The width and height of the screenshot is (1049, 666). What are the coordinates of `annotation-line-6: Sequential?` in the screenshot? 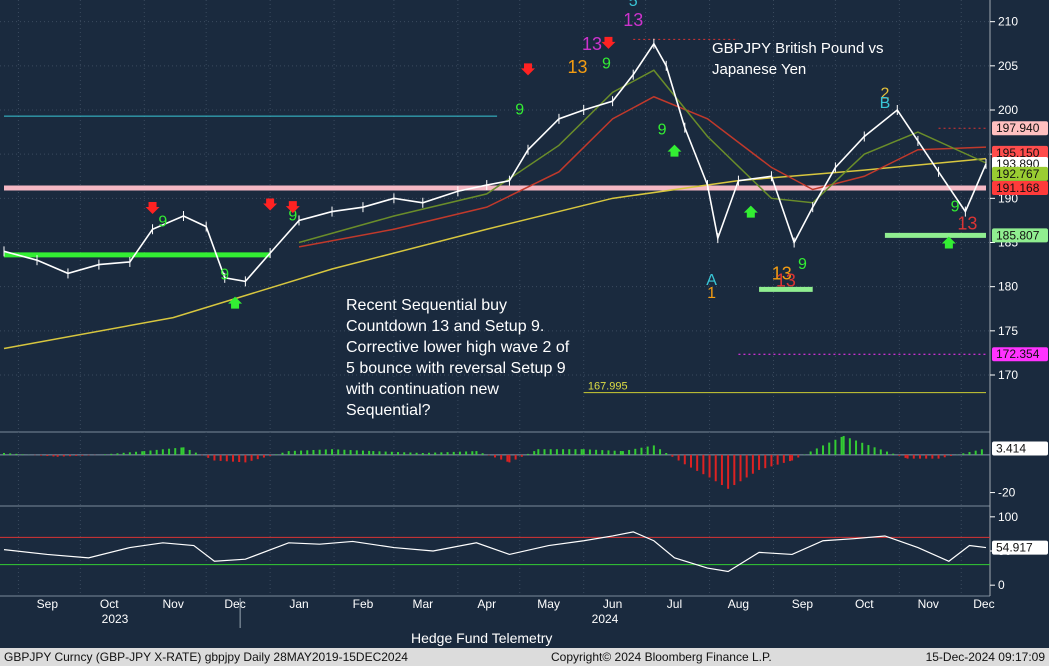 It's located at (388, 410).